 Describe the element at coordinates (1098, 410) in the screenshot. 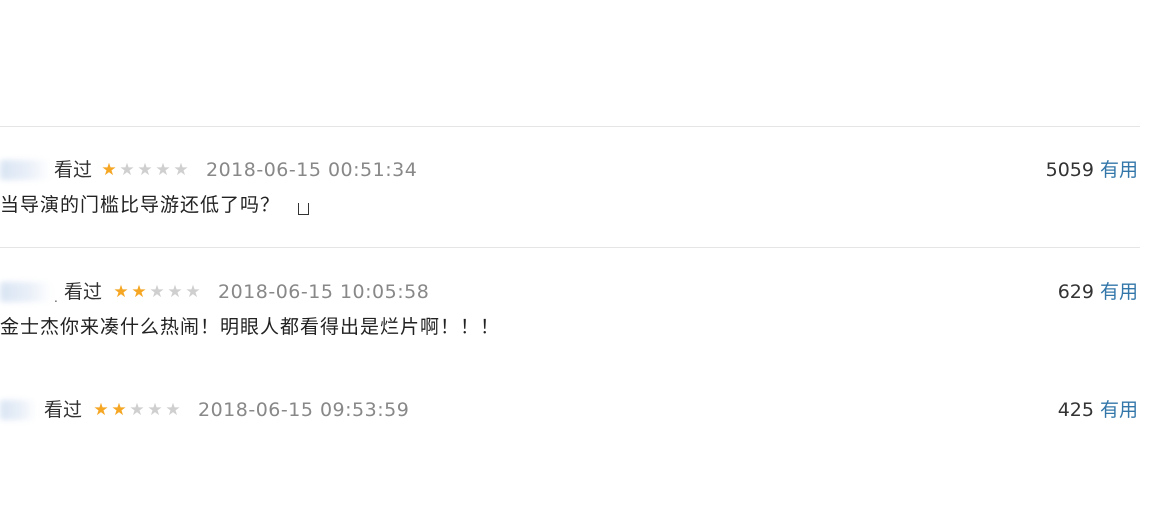

I see `vote-area: 425 有用` at that location.